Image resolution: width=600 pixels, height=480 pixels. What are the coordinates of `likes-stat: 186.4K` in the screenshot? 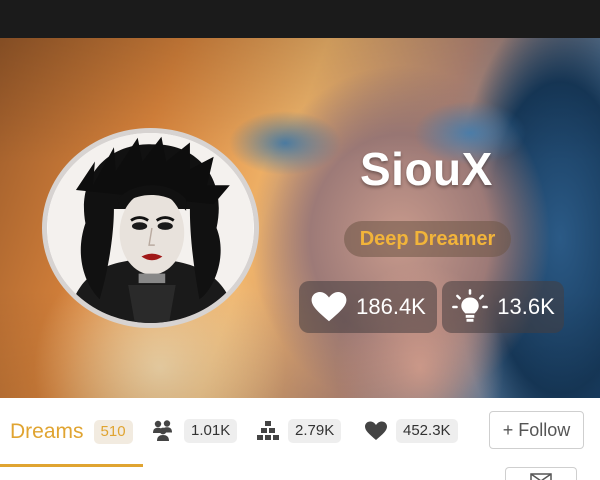 It's located at (368, 307).